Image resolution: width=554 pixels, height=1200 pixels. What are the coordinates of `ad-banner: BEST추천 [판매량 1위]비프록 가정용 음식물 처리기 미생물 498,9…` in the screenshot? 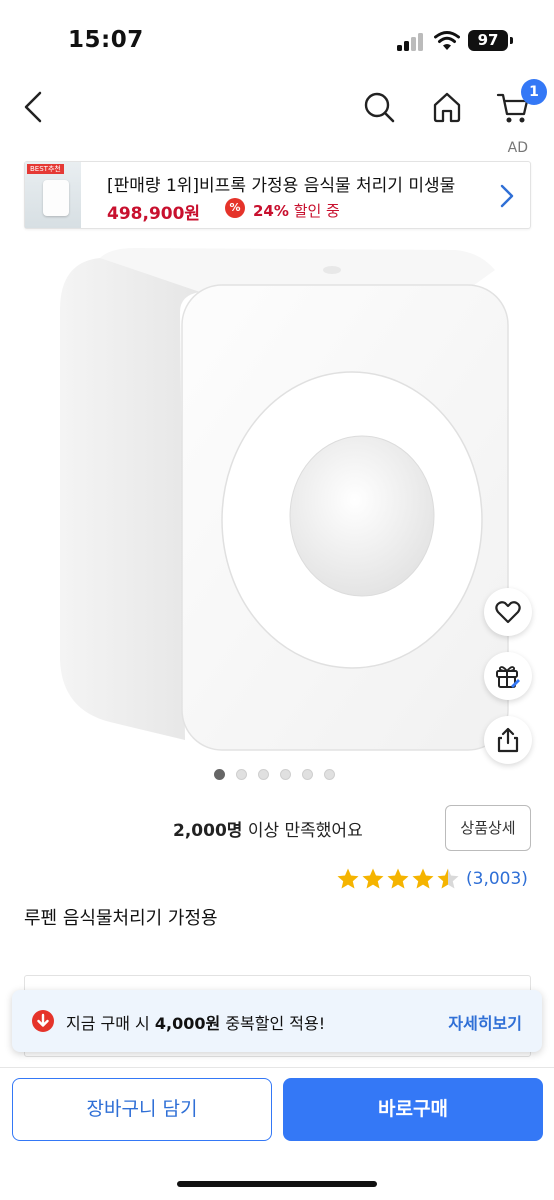 It's located at (277, 195).